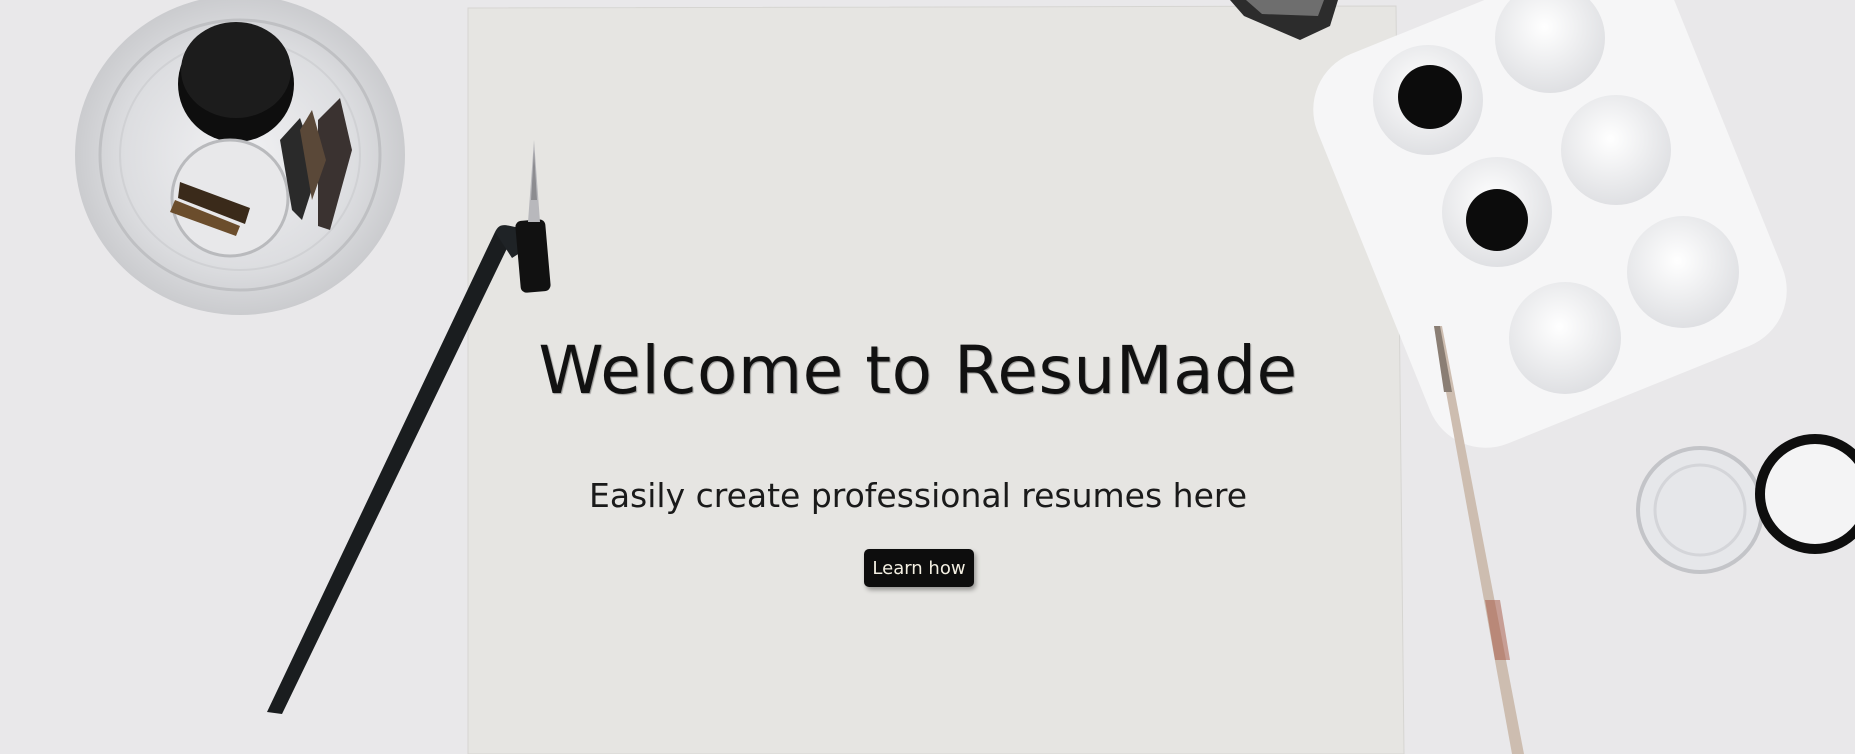 The height and width of the screenshot is (754, 1855). Describe the element at coordinates (918, 495) in the screenshot. I see `hero-subtitle: Easily create professional resumes here` at that location.